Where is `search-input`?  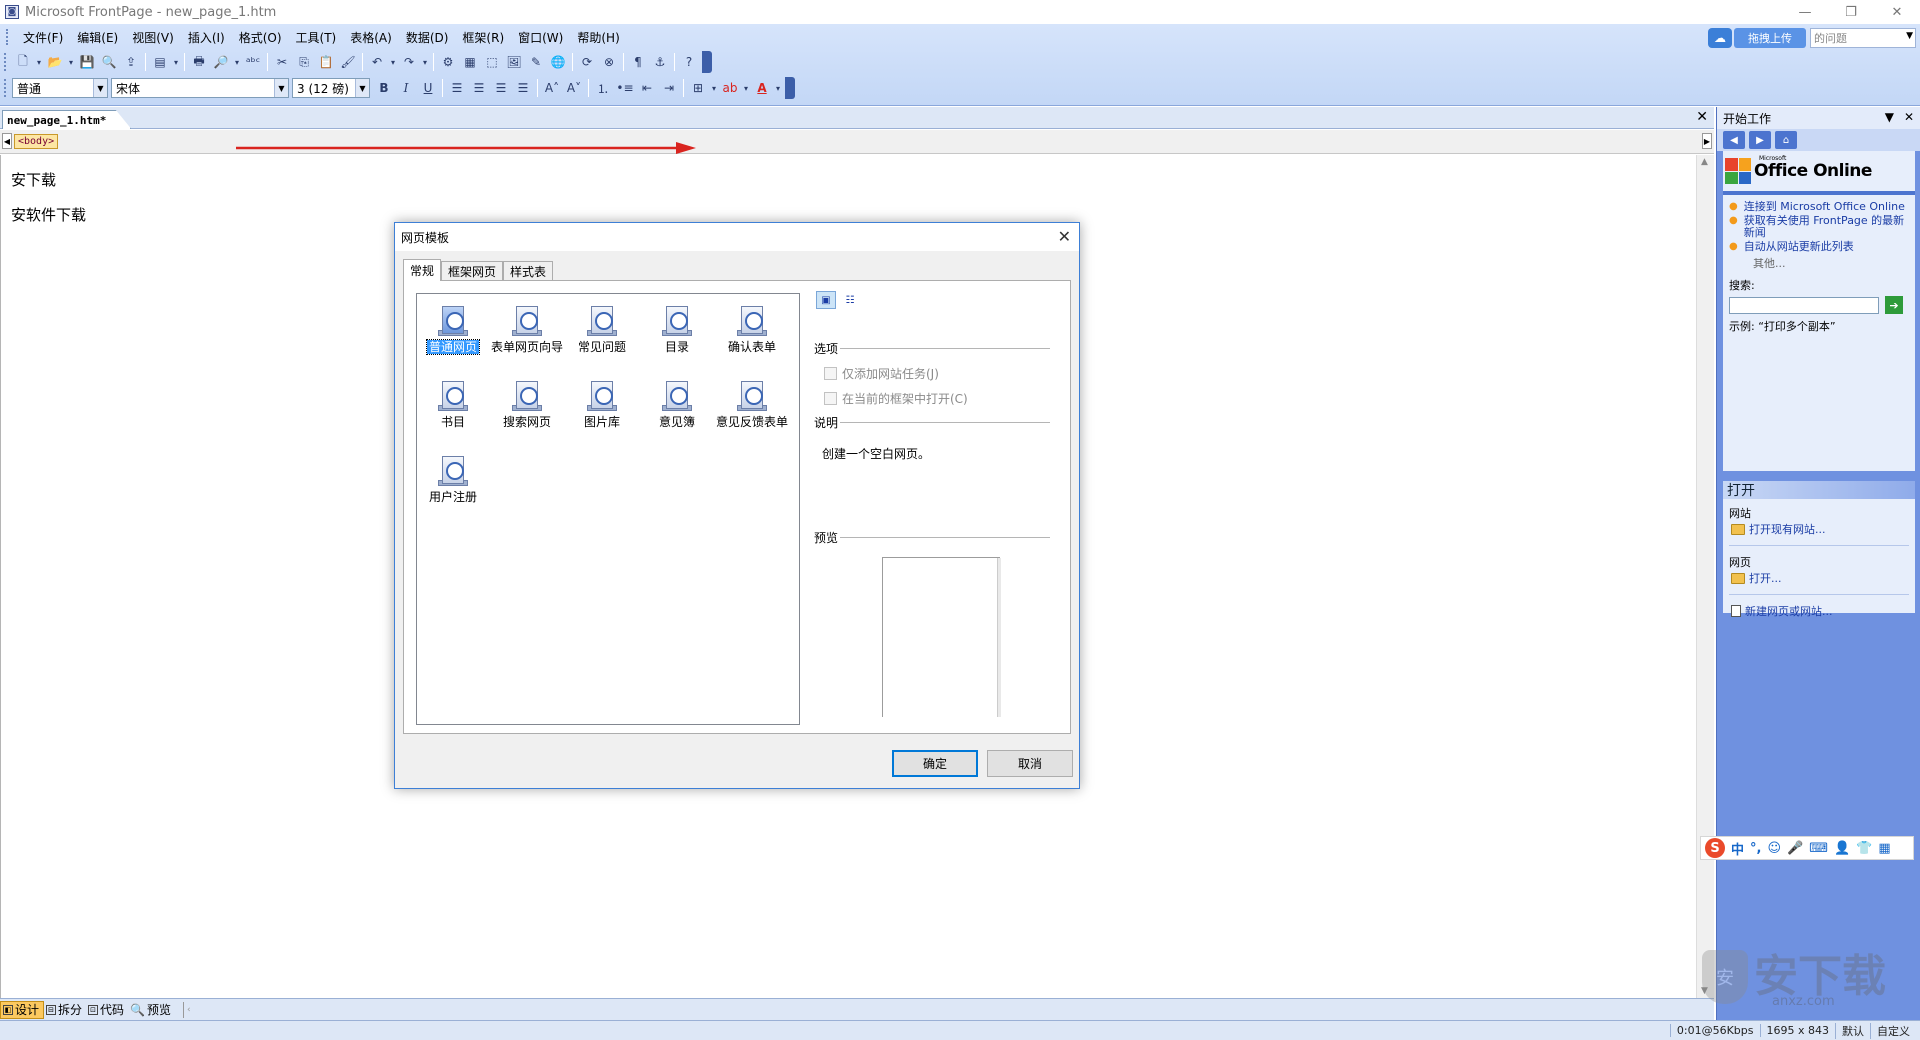 search-input is located at coordinates (1804, 305).